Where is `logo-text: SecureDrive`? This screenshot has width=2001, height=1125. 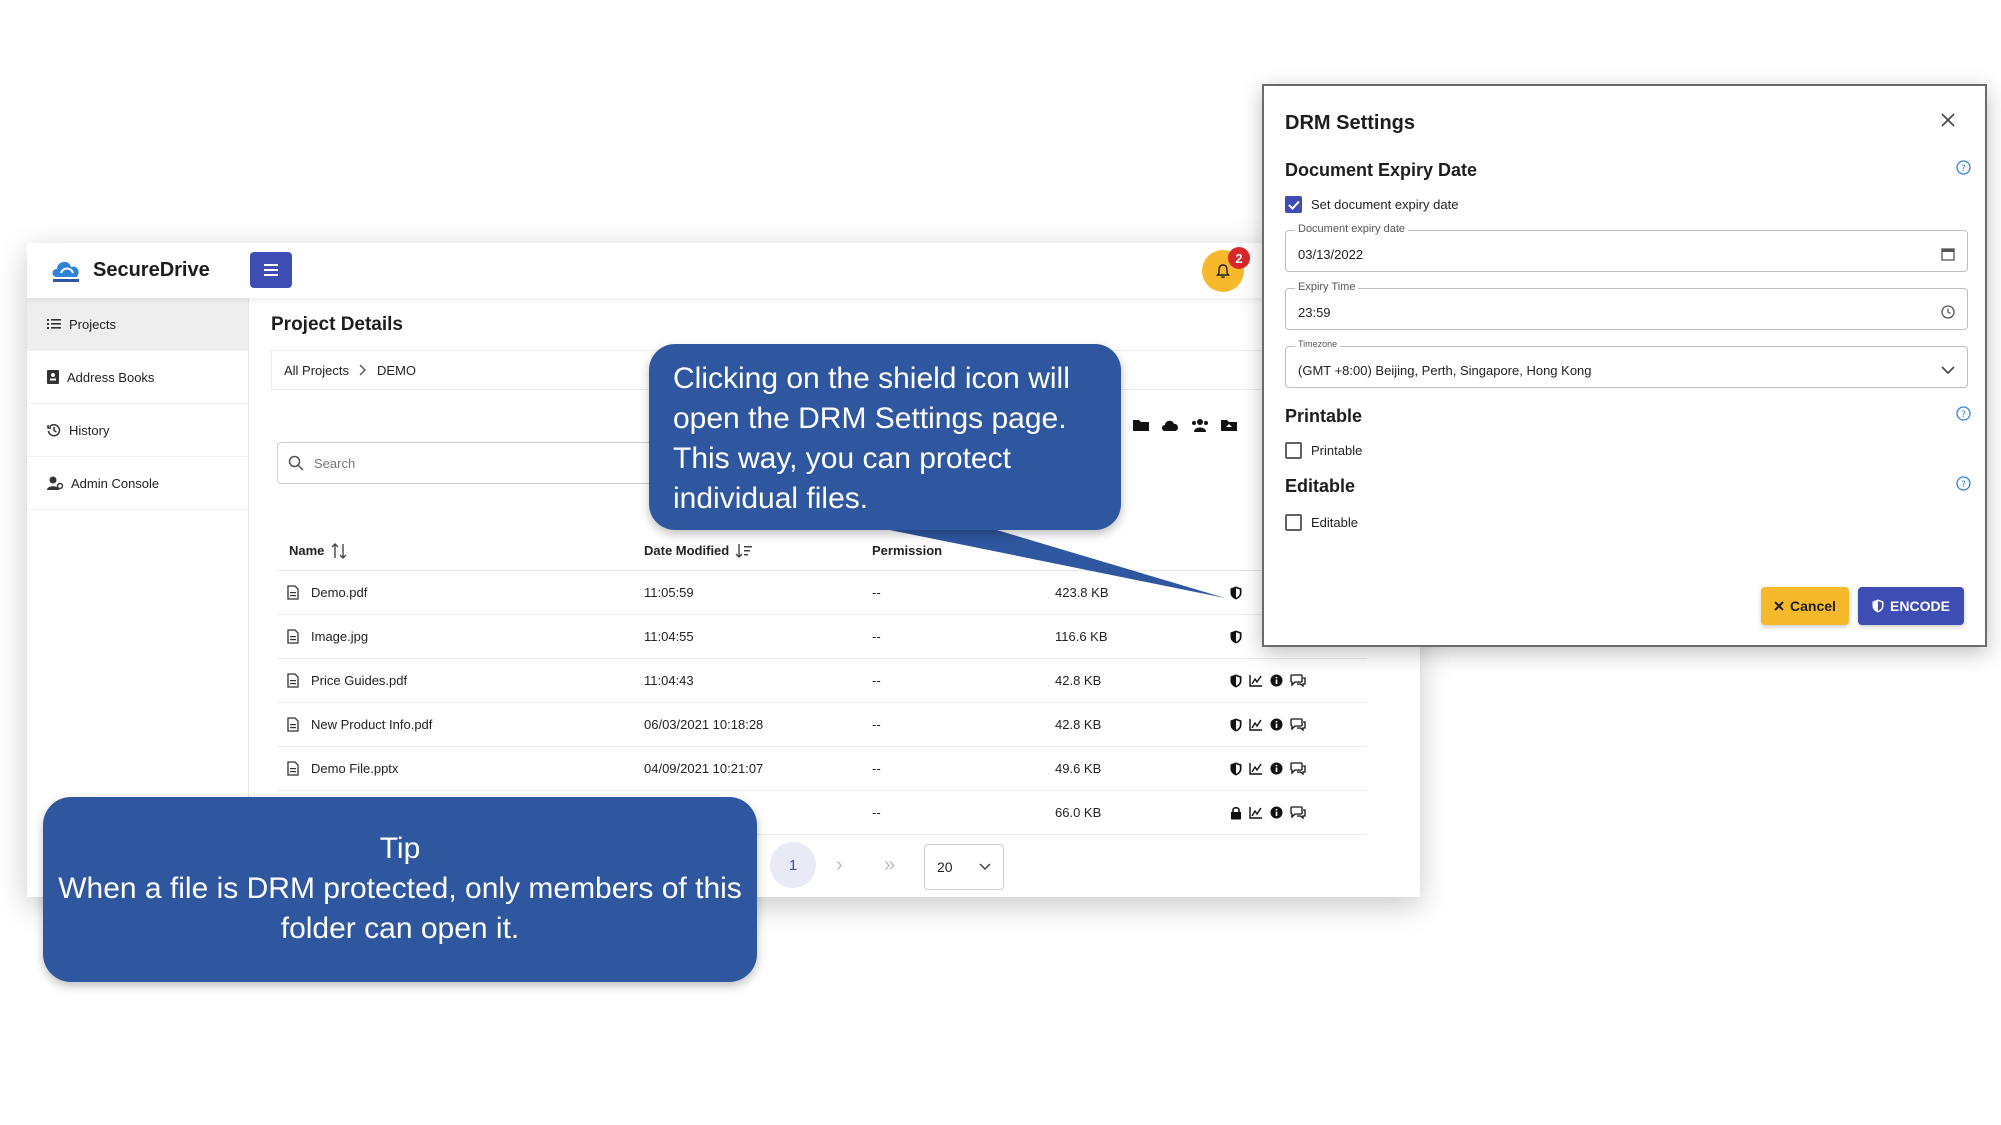 logo-text: SecureDrive is located at coordinates (151, 269).